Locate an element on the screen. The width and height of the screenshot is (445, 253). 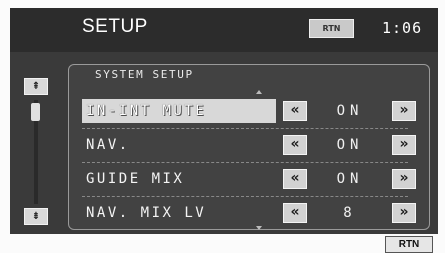
double-down-arrow-icon: ⇟ is located at coordinates (36, 216).